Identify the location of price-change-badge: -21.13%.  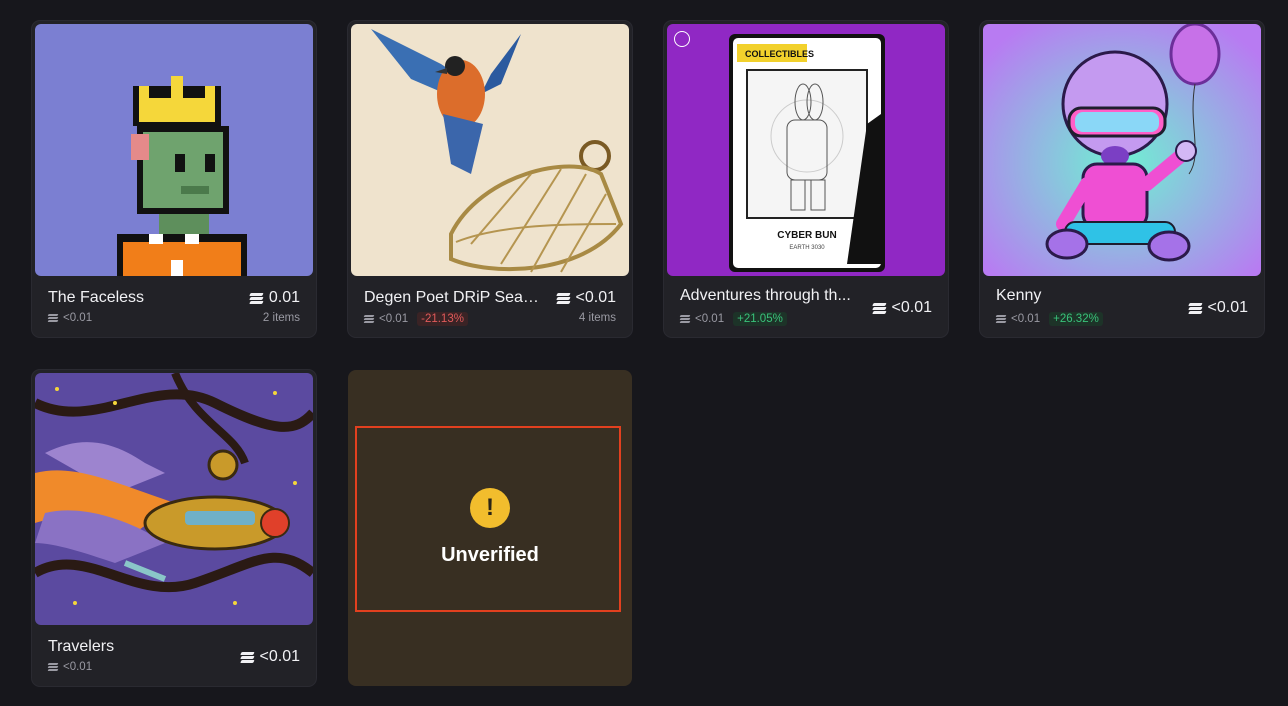
(442, 319).